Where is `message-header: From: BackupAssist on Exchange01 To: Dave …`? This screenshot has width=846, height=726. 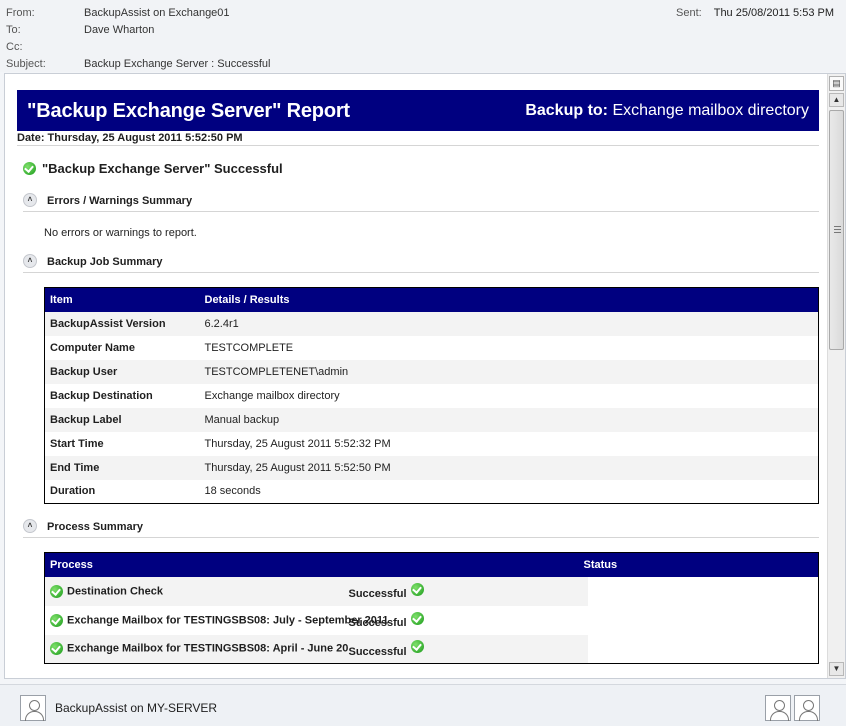 message-header: From: BackupAssist on Exchange01 To: Dave … is located at coordinates (423, 36).